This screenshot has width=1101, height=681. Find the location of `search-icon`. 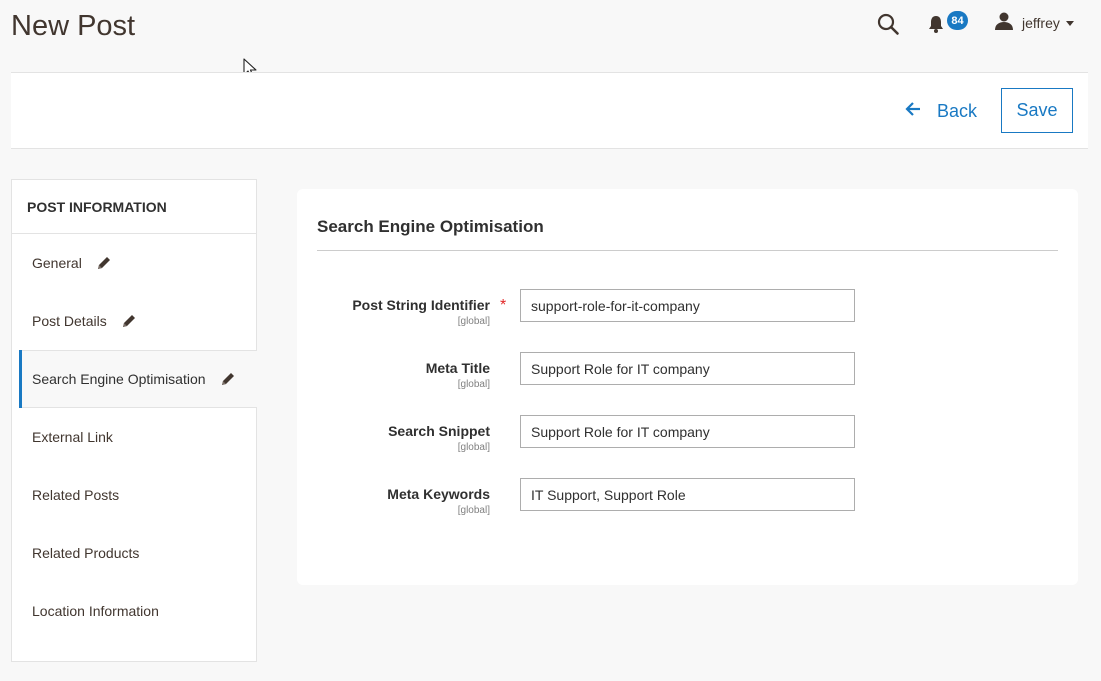

search-icon is located at coordinates (888, 24).